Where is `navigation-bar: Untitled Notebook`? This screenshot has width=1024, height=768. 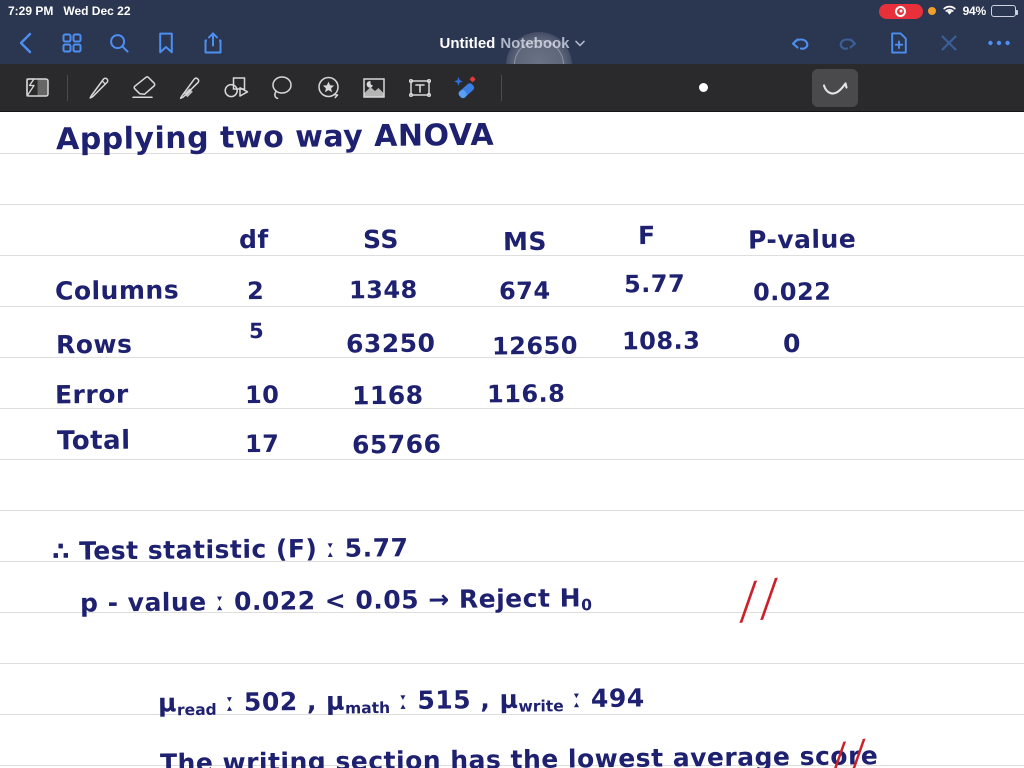
navigation-bar: Untitled Notebook is located at coordinates (512, 60).